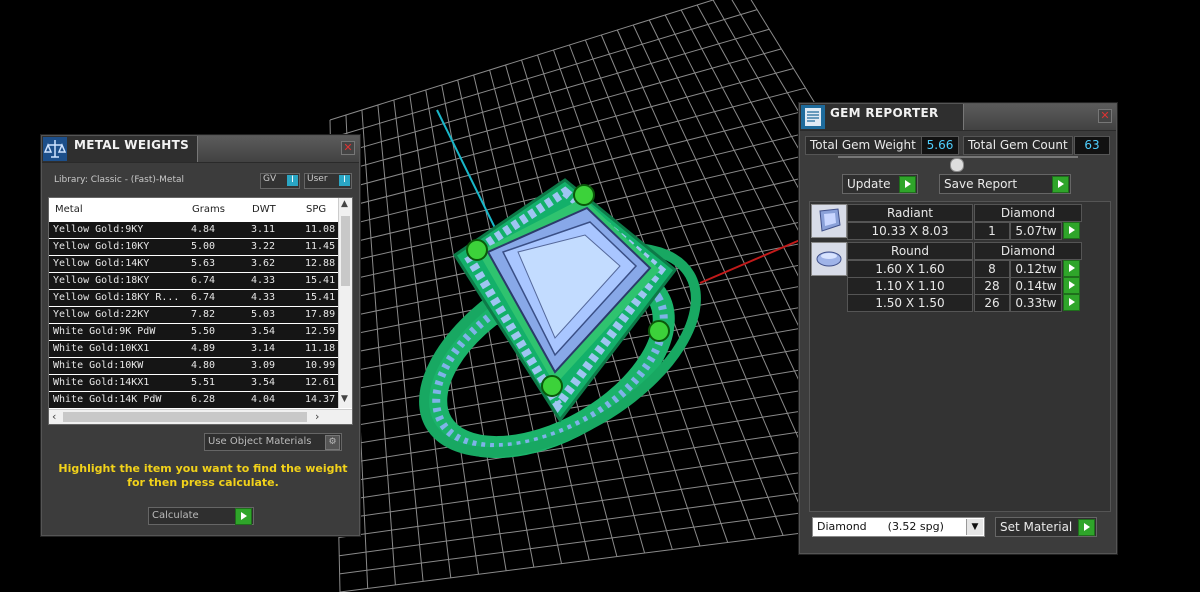 The width and height of the screenshot is (1200, 592). I want to click on radiant-gem-icon, so click(829, 221).